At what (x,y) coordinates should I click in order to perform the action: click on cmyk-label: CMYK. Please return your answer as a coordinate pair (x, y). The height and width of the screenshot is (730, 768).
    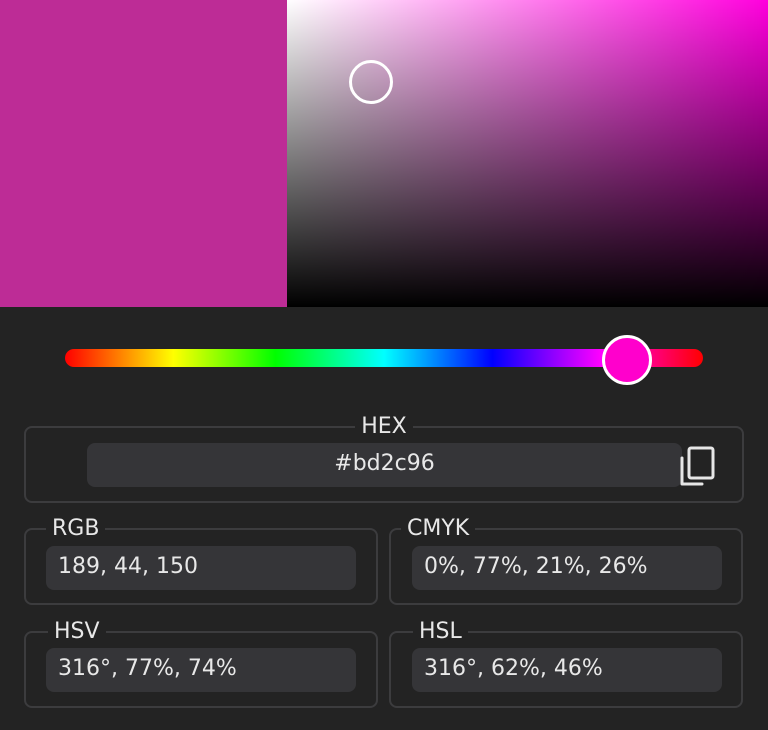
    Looking at the image, I should click on (438, 528).